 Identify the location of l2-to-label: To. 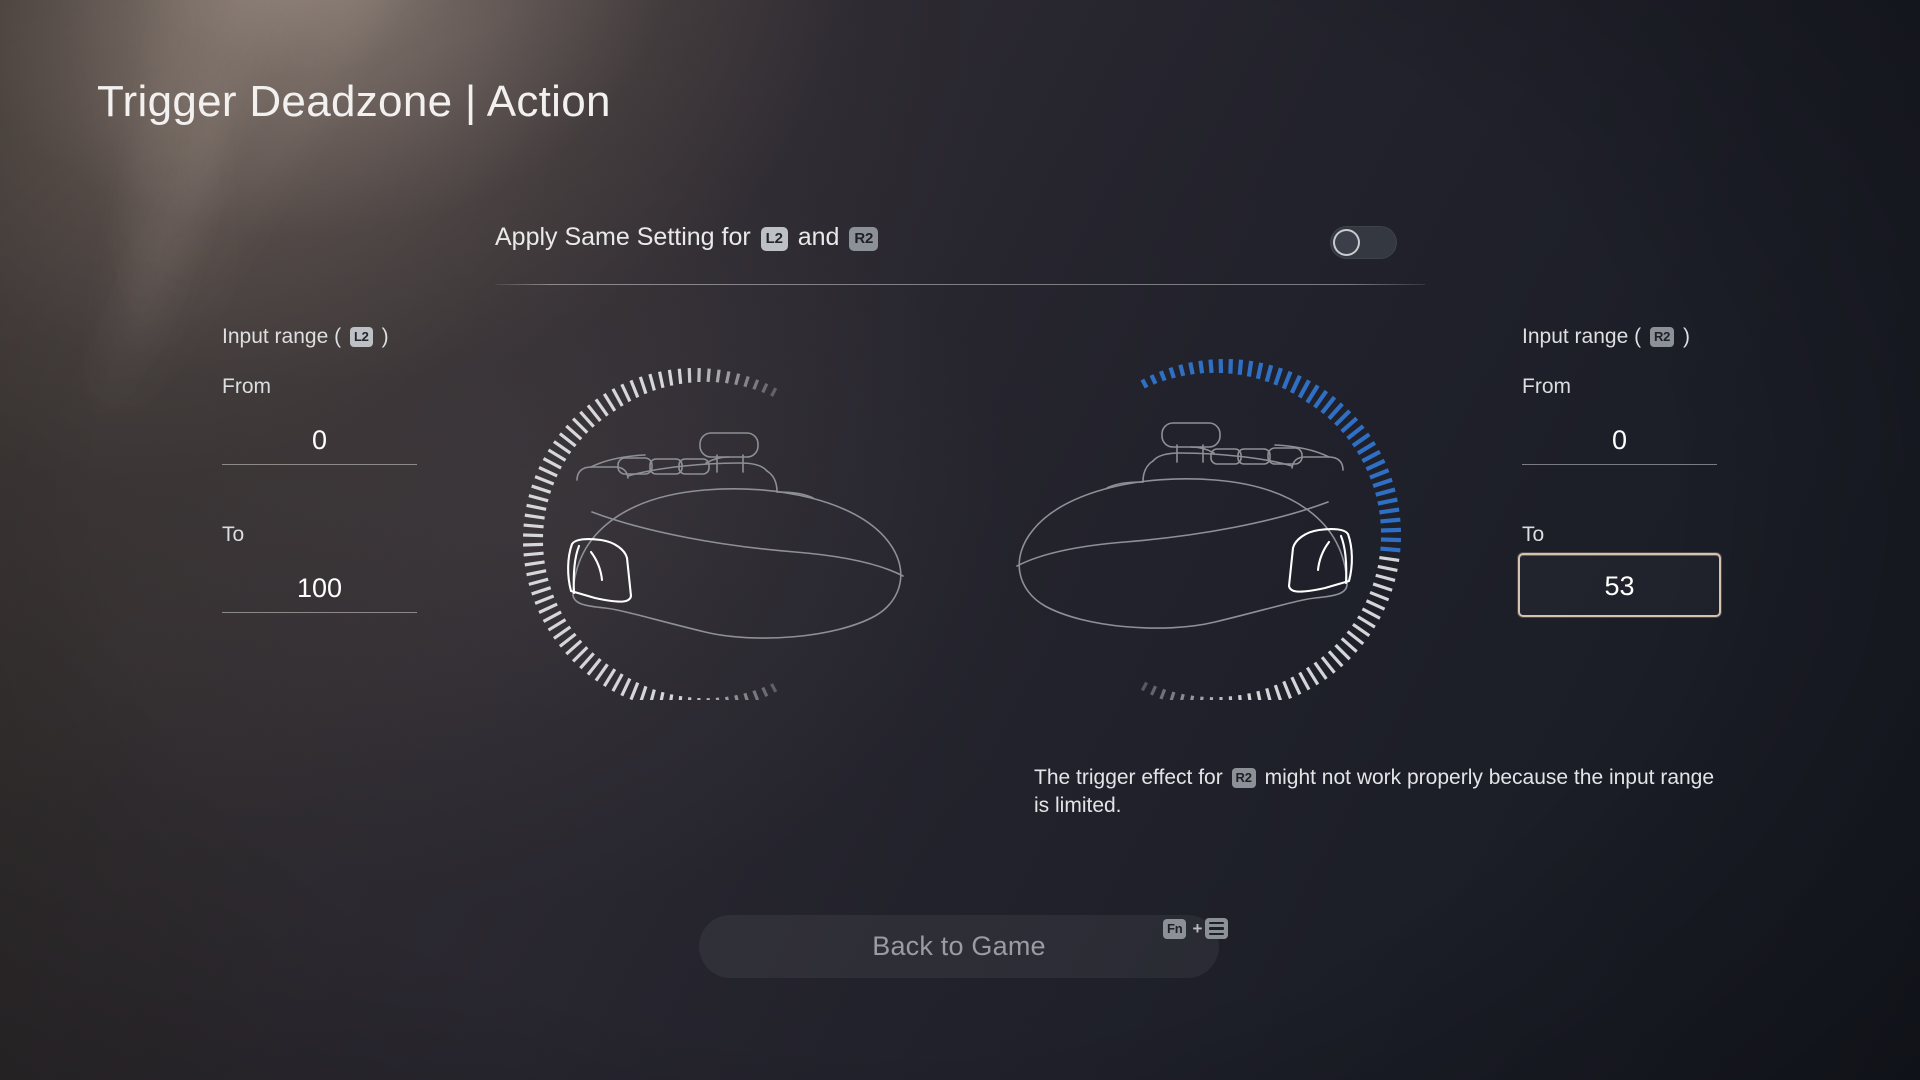
(233, 534).